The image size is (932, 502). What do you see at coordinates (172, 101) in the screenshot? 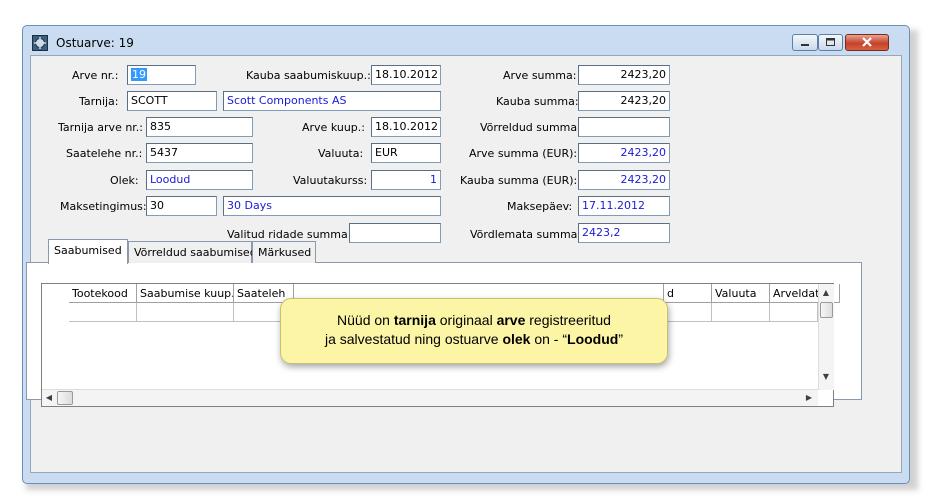
I see `tarnija-code-field: SCOTT` at bounding box center [172, 101].